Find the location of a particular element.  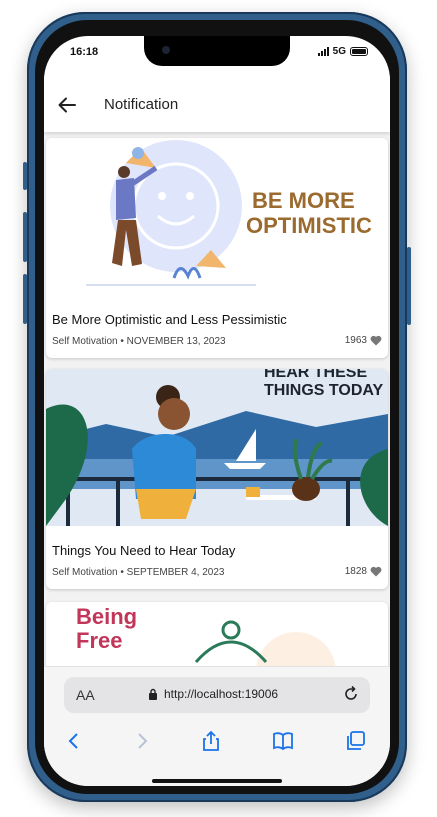

url-bar: AA http://localhost:19006 is located at coordinates (217, 695).